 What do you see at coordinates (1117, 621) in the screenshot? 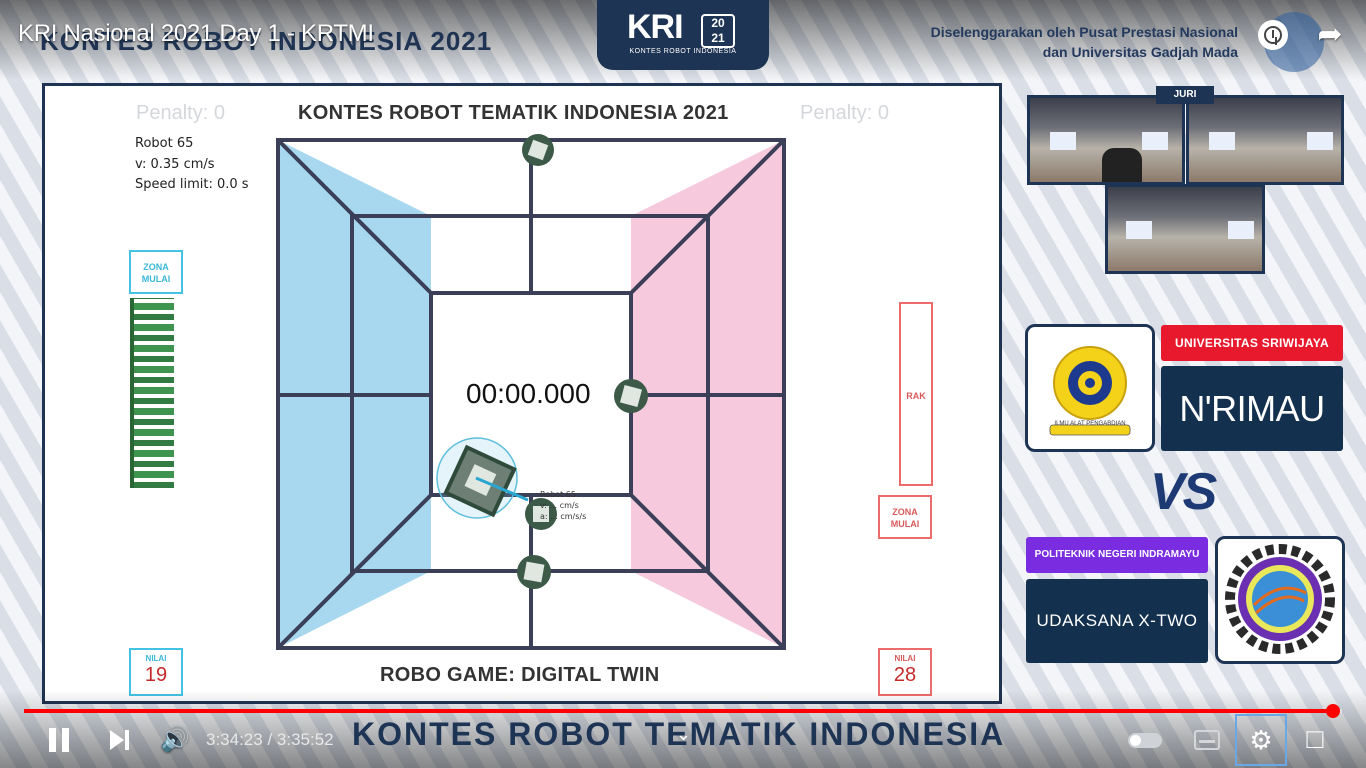
I see `team2-name: UDAKSANA X-TWO` at bounding box center [1117, 621].